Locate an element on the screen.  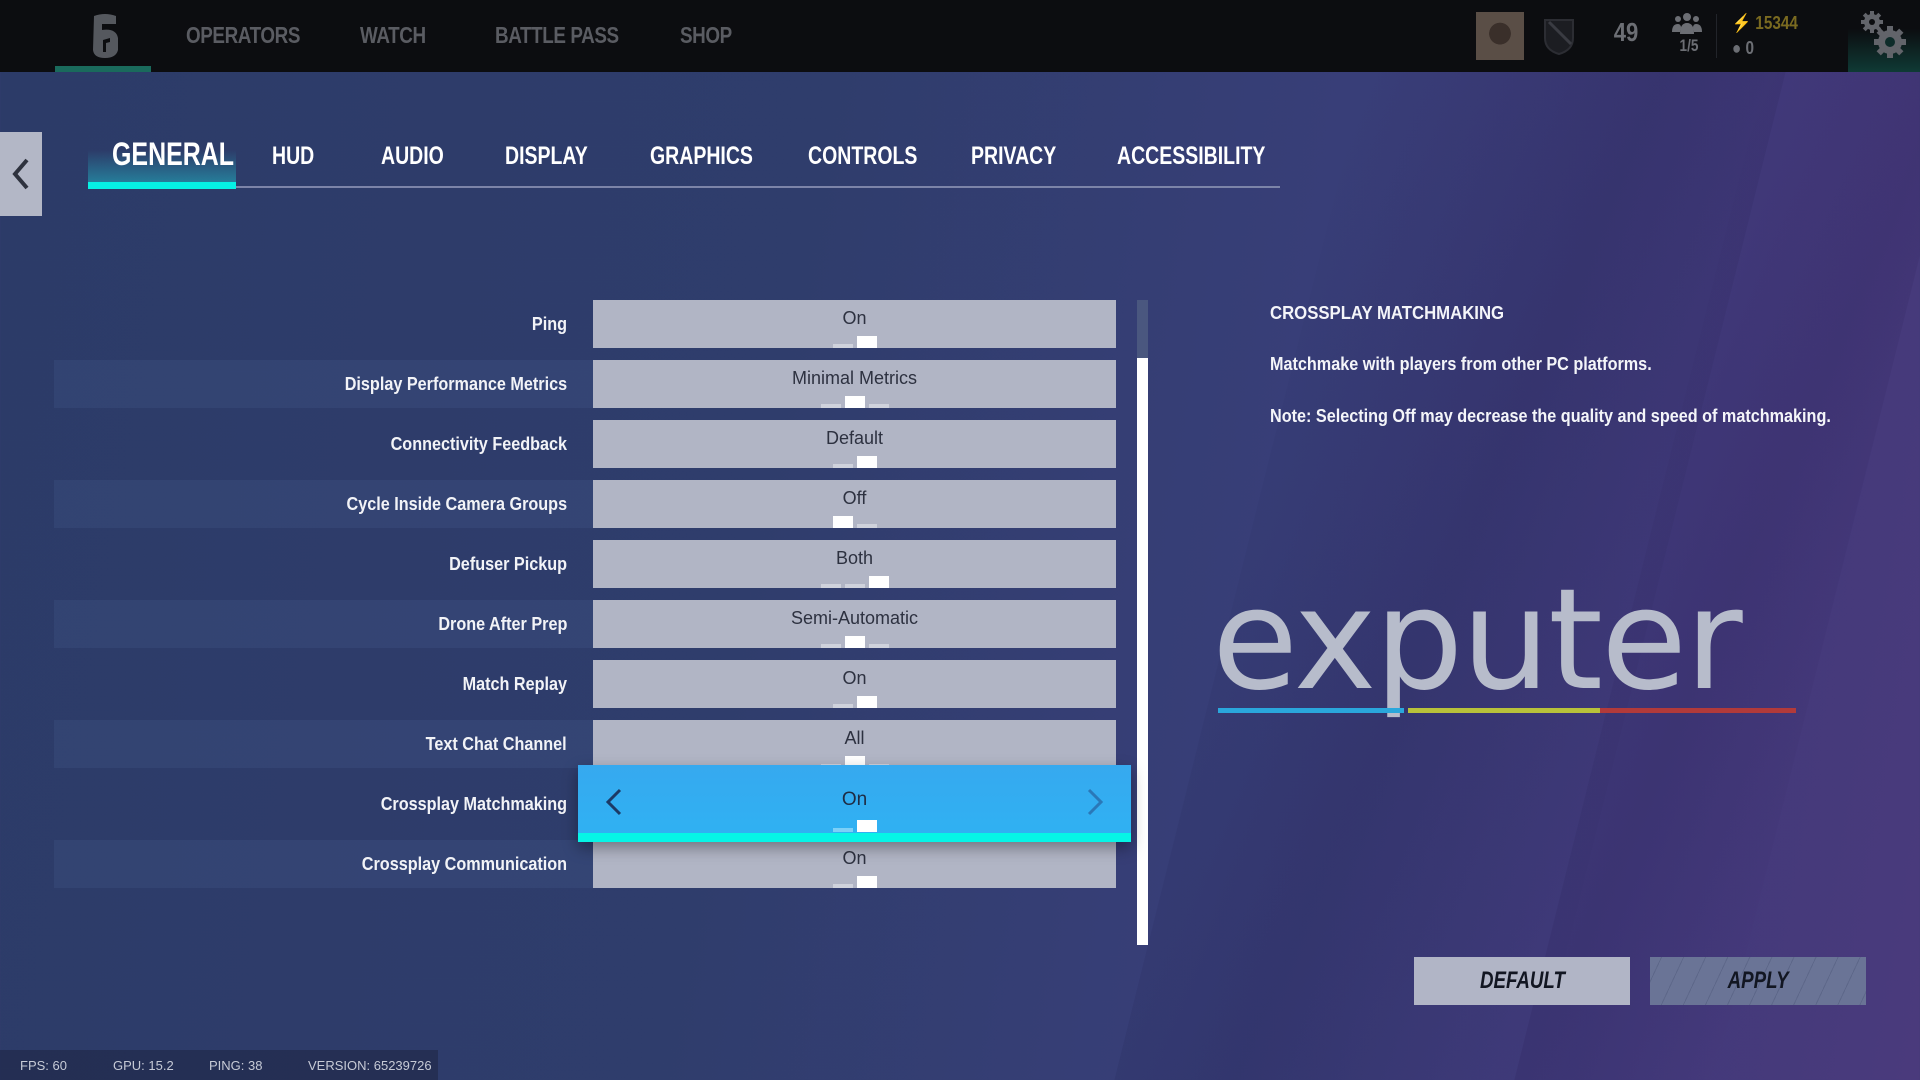
apply-button-label: APPLY is located at coordinates (1758, 980).